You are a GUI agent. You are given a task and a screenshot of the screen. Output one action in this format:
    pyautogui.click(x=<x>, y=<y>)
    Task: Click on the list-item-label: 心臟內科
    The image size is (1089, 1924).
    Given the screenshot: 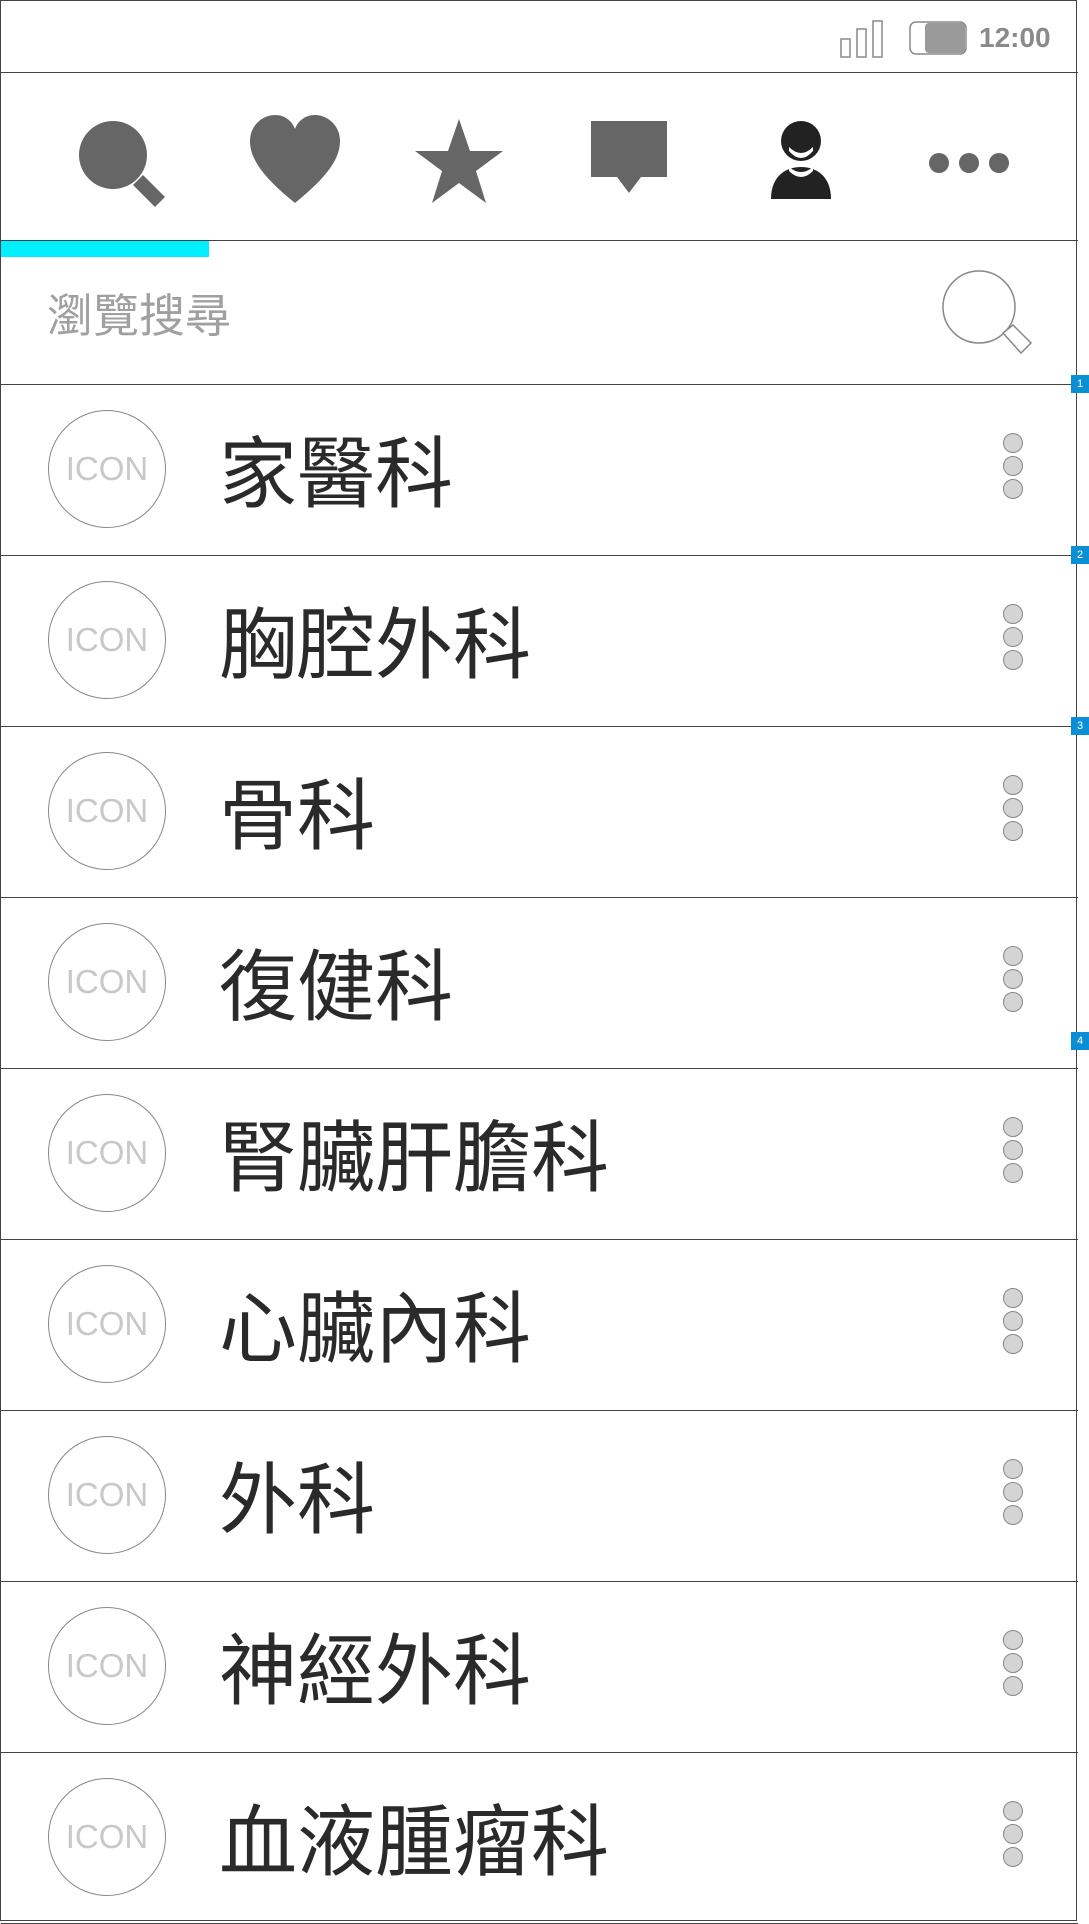 What is the action you would take?
    pyautogui.click(x=375, y=1330)
    